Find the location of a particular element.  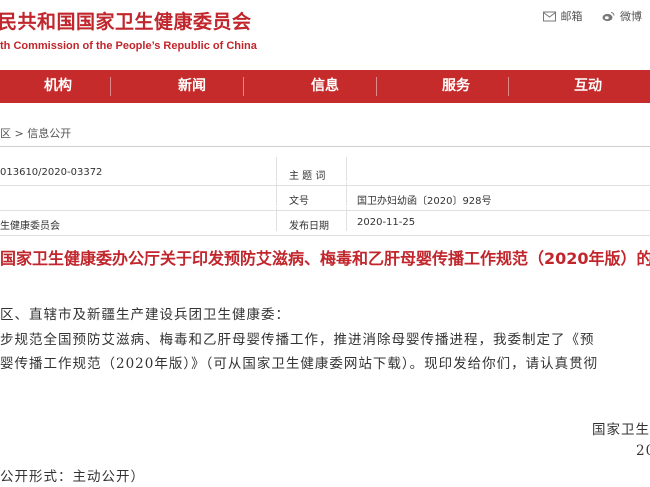

date-value: 2020-11-25 is located at coordinates (386, 222).